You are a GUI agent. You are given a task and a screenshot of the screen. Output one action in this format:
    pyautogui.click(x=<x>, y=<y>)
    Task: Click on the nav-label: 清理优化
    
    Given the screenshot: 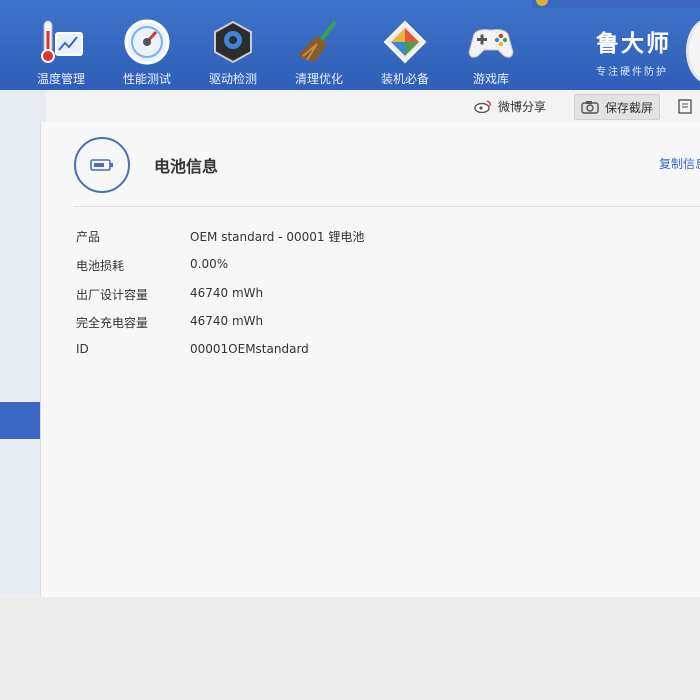 What is the action you would take?
    pyautogui.click(x=318, y=79)
    